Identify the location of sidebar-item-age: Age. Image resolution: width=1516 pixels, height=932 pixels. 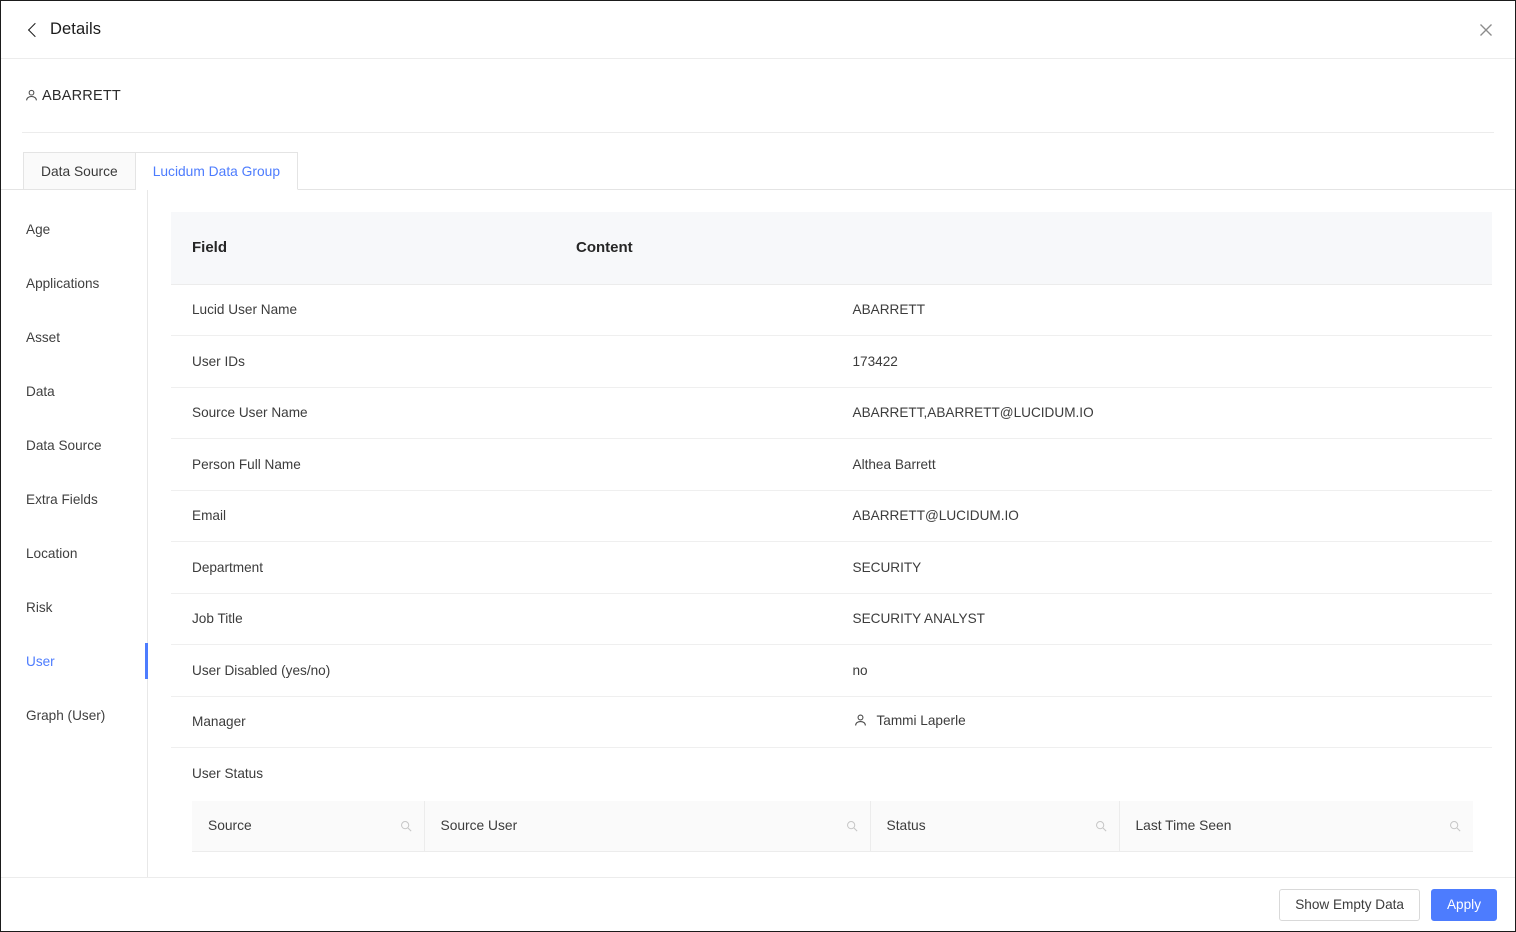
(74, 229).